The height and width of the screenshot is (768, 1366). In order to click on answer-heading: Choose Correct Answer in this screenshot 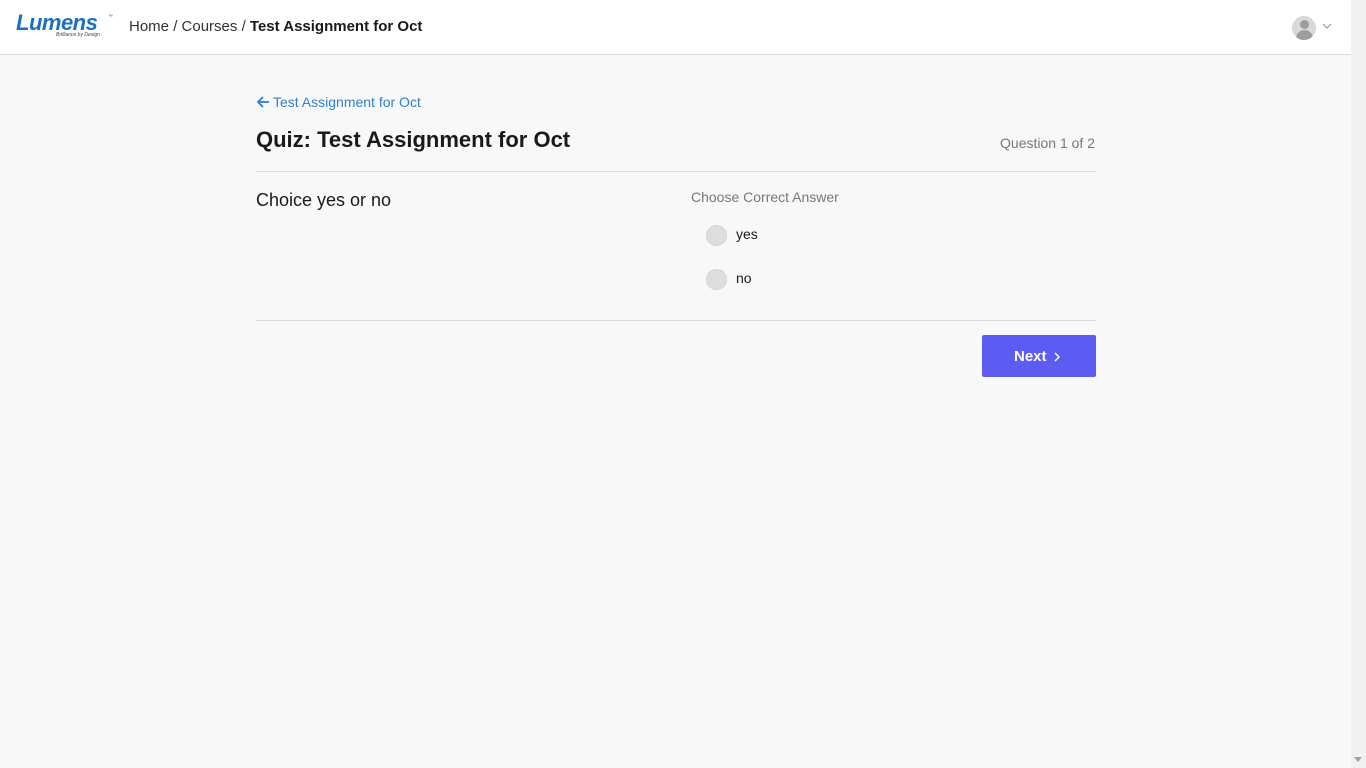, I will do `click(765, 197)`.